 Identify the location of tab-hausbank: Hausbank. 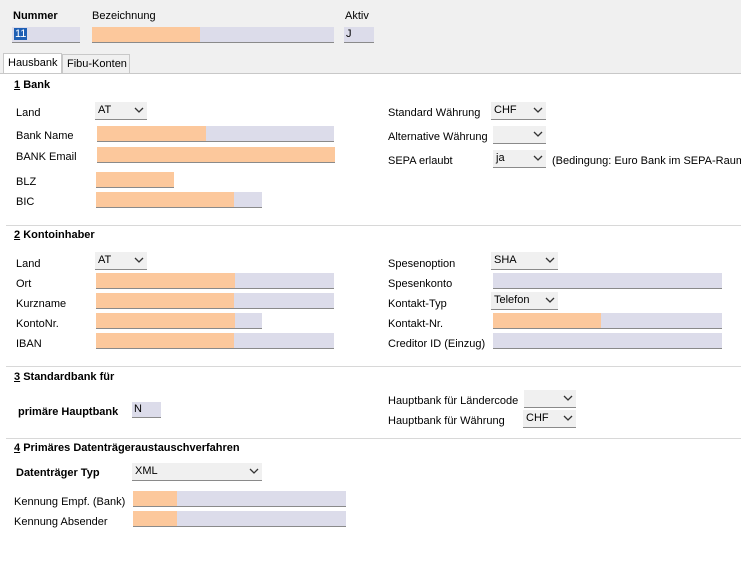
(32, 63).